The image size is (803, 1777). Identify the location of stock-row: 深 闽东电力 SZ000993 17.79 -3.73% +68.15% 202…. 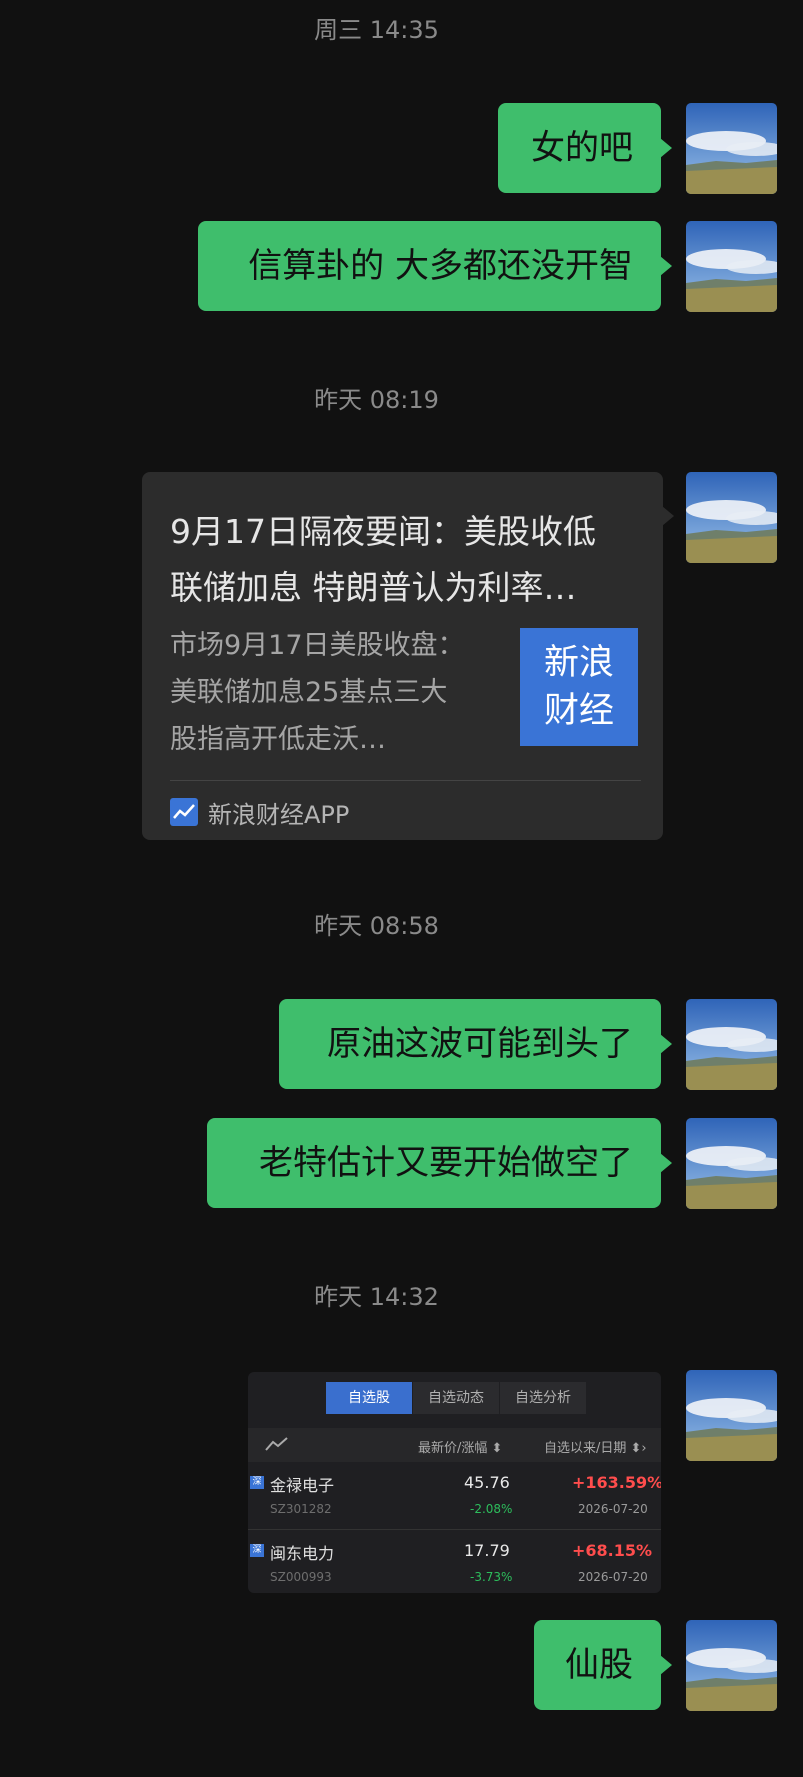
(454, 1561).